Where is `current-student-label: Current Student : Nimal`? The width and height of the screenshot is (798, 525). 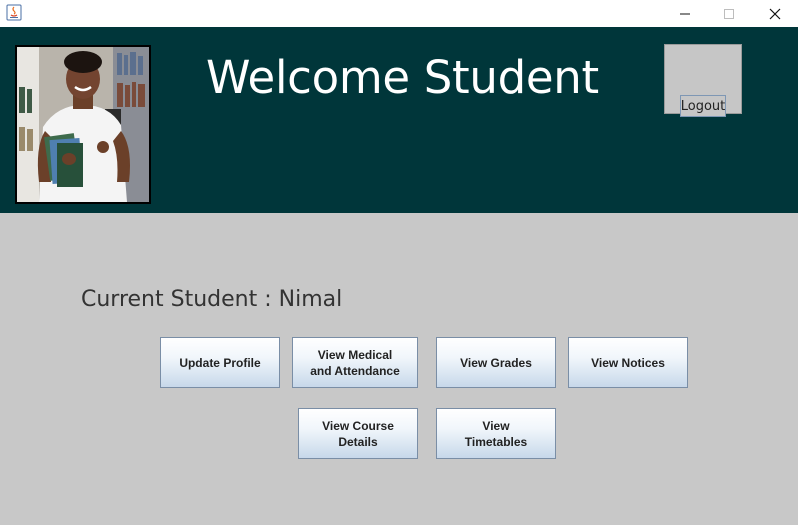
current-student-label: Current Student : Nimal is located at coordinates (212, 299).